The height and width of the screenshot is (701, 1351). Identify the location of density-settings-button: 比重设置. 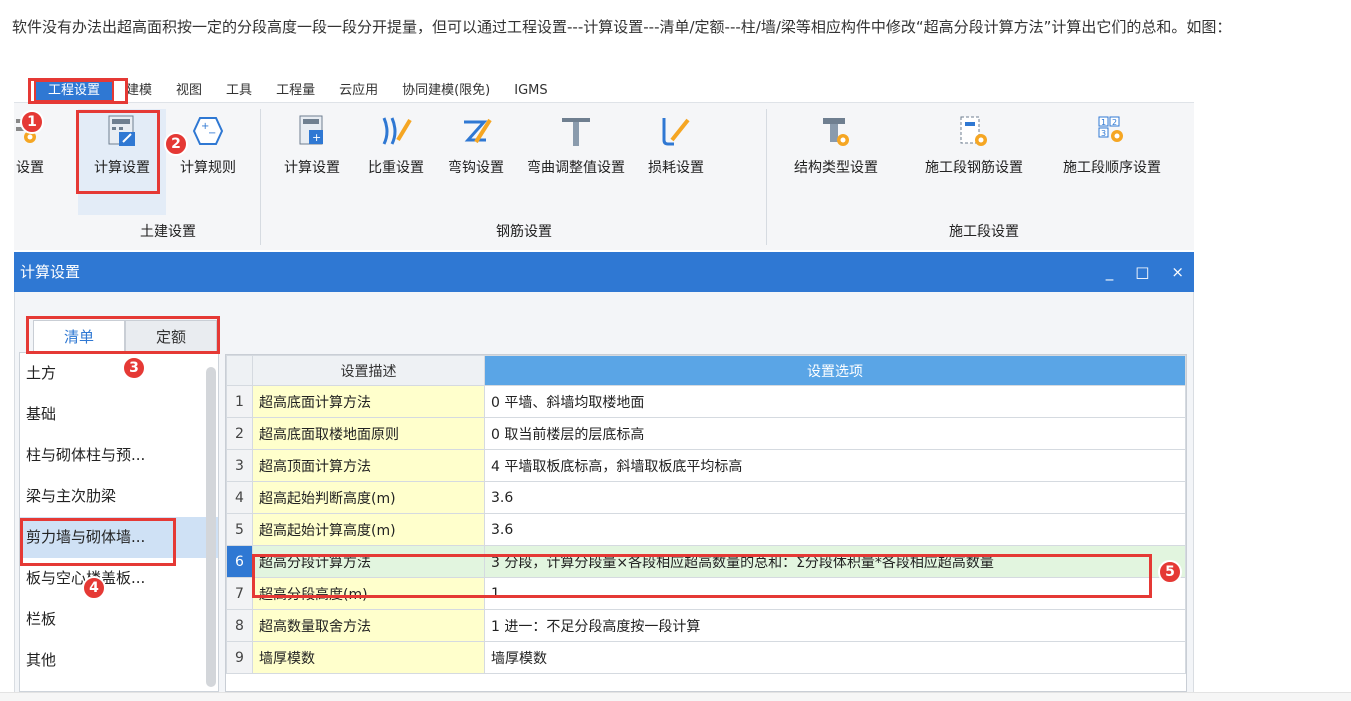
(396, 143).